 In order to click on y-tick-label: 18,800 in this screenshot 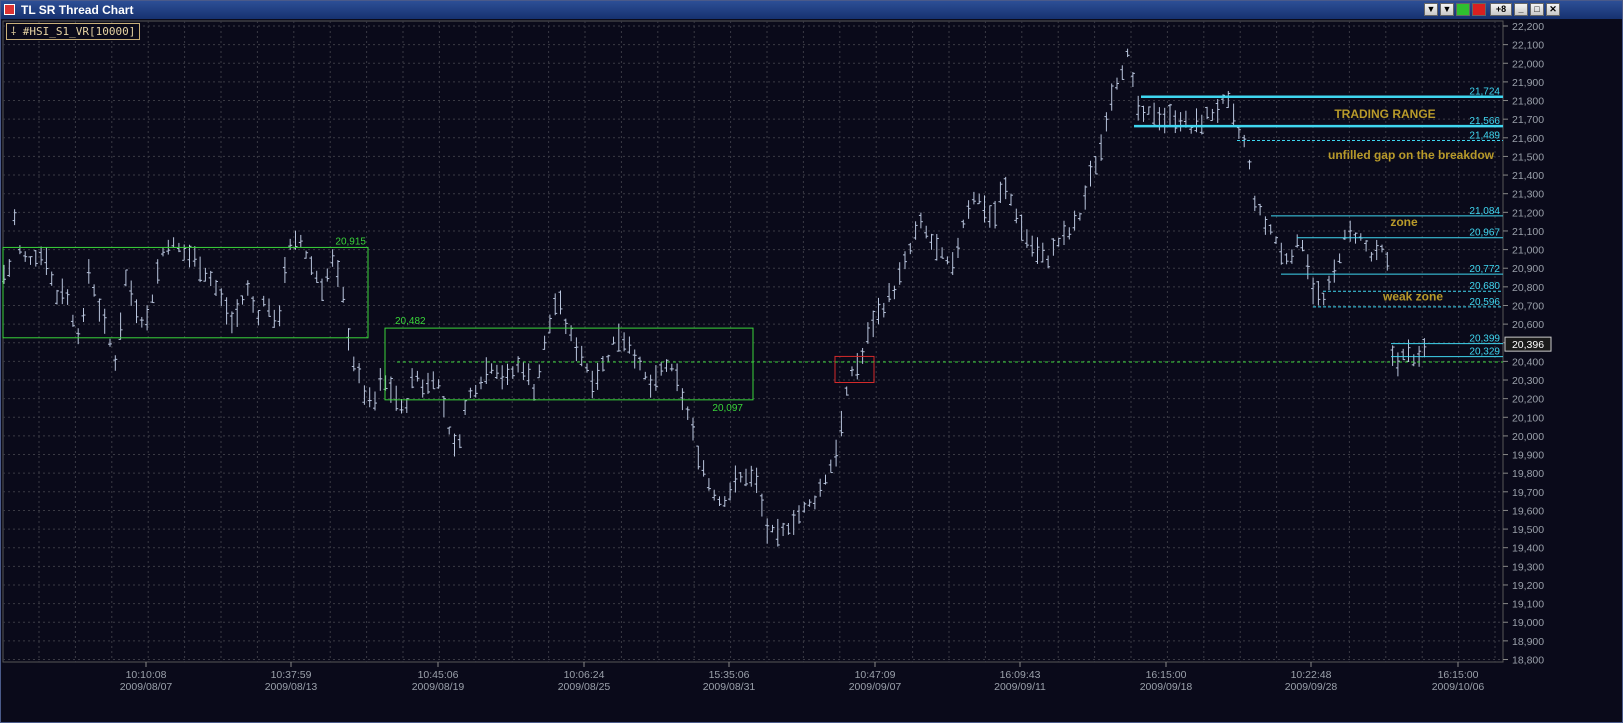, I will do `click(1528, 661)`.